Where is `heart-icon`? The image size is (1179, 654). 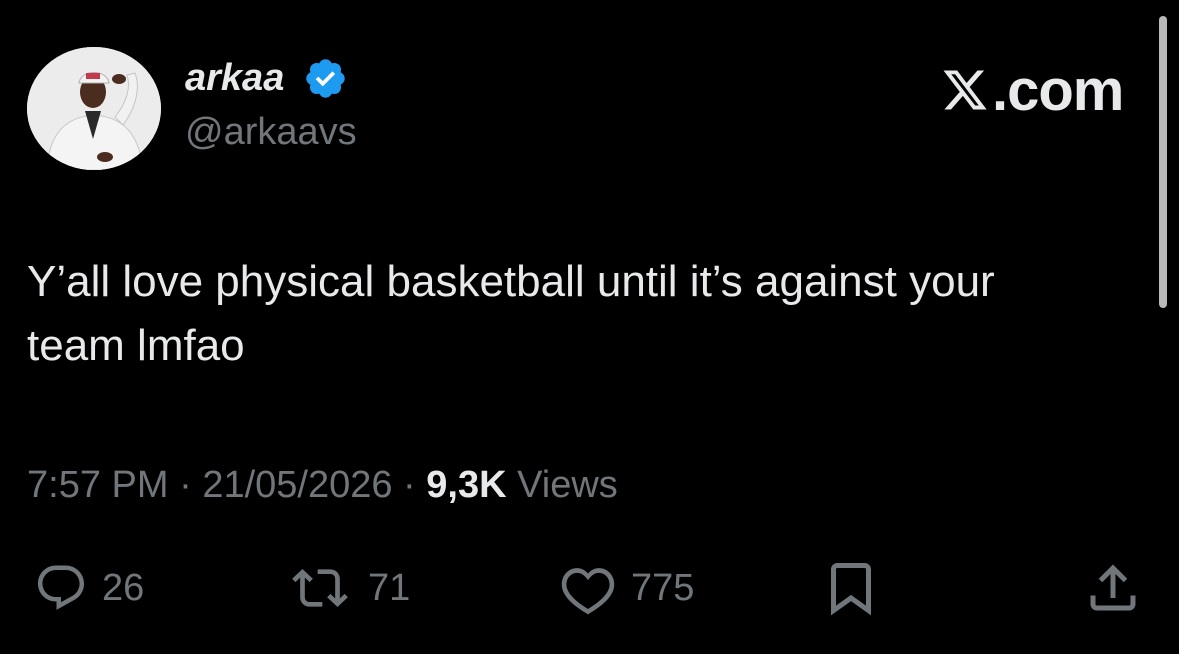
heart-icon is located at coordinates (588, 591).